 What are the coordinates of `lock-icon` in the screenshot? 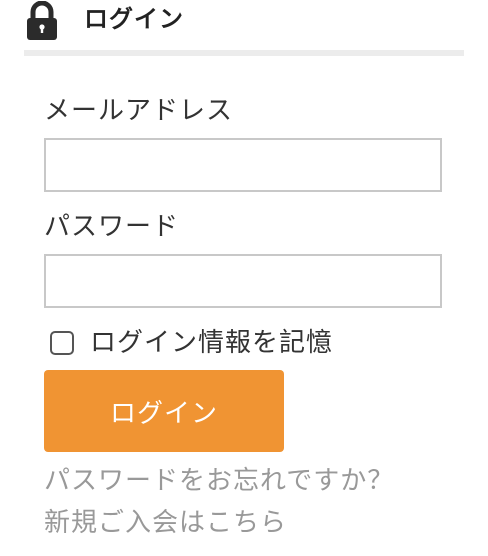 It's located at (42, 20).